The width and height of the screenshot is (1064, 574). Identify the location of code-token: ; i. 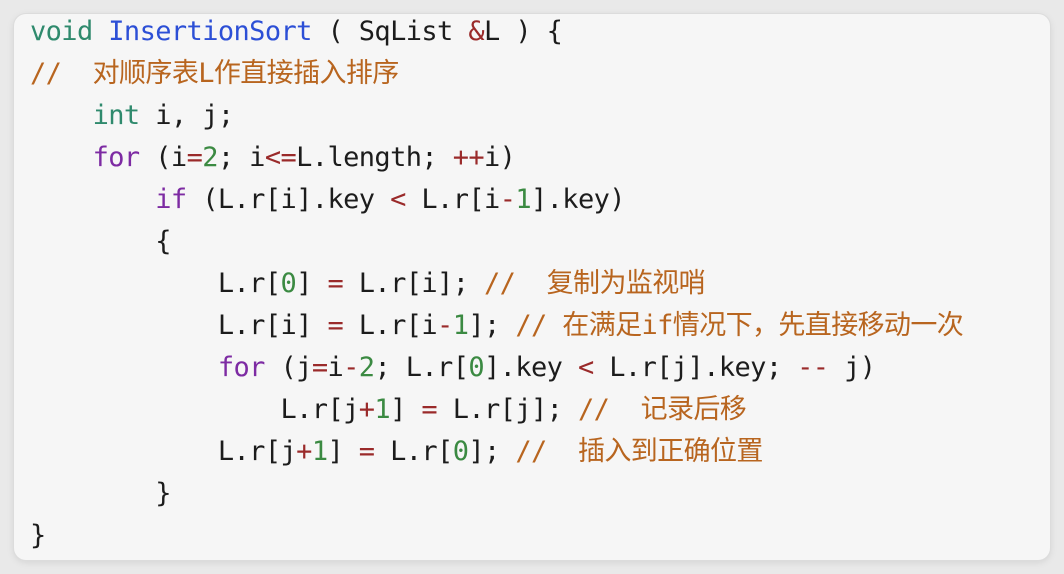
(241, 157).